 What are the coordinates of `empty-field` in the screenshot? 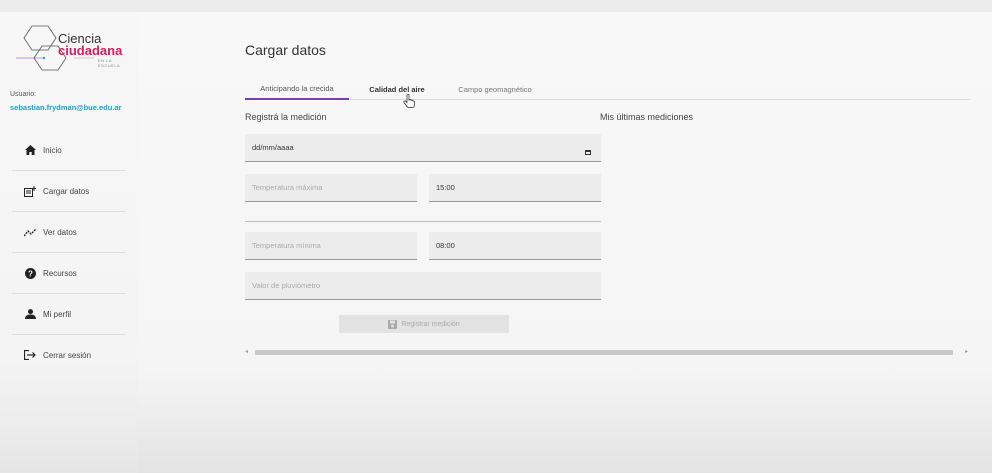 It's located at (423, 215).